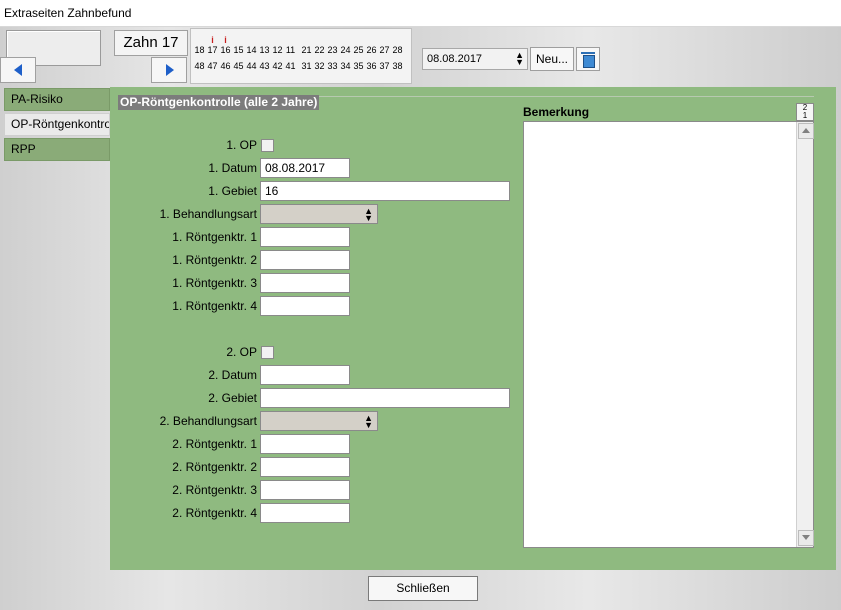 The height and width of the screenshot is (610, 841). I want to click on window-title: Extraseiten Zahnbefund, so click(68, 13).